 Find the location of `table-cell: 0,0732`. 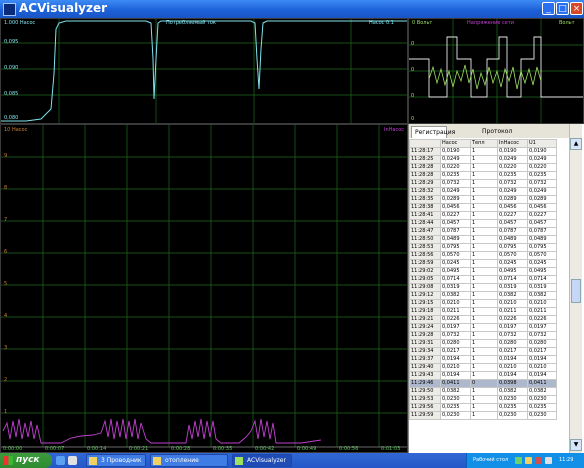

table-cell: 0,0732 is located at coordinates (512, 335).